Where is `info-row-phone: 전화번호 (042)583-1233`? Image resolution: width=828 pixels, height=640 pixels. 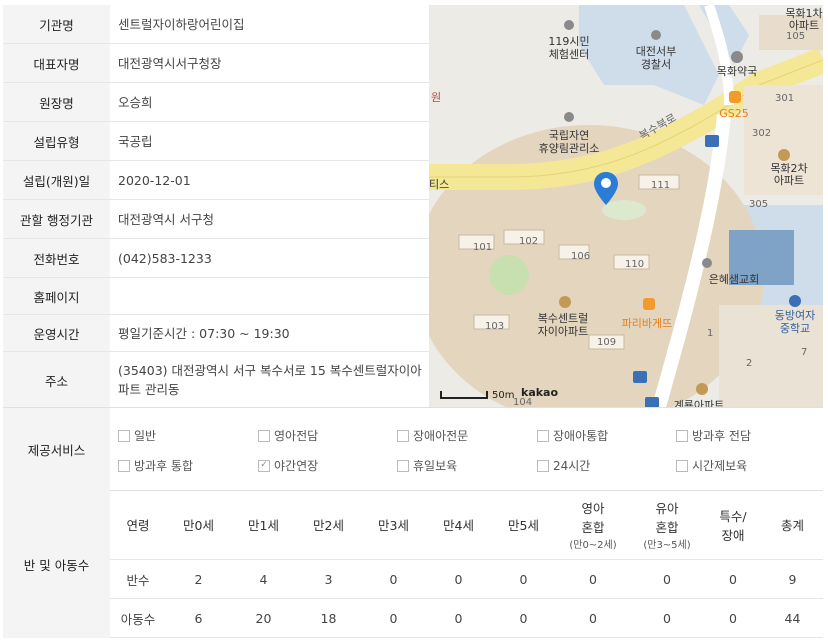
info-row-phone: 전화번호 (042)583-1233 is located at coordinates (216, 258).